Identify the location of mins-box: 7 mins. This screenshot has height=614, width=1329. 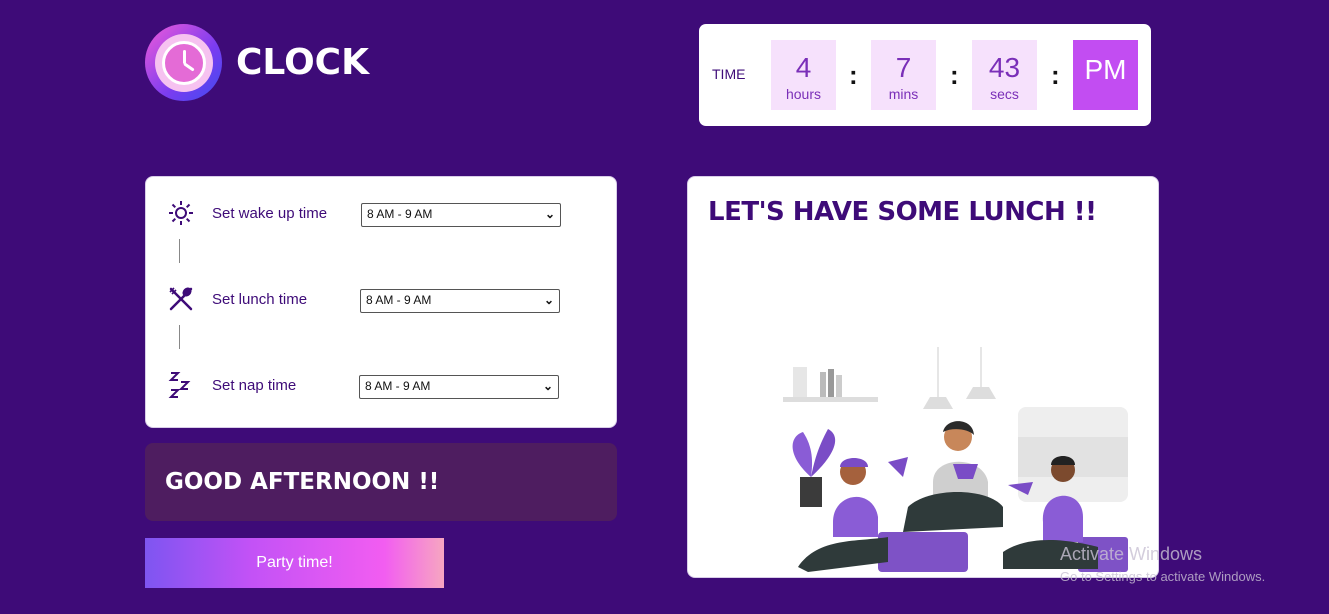
(903, 75).